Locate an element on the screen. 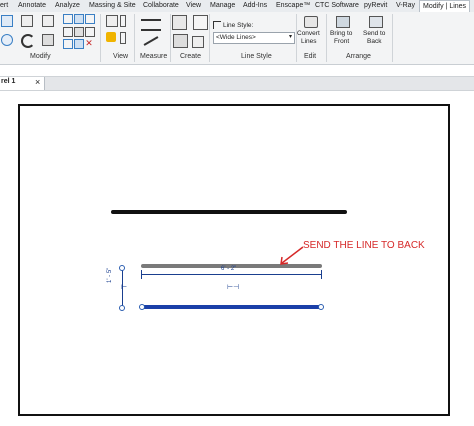 This screenshot has height=426, width=474. send-to-back-icon is located at coordinates (376, 22).